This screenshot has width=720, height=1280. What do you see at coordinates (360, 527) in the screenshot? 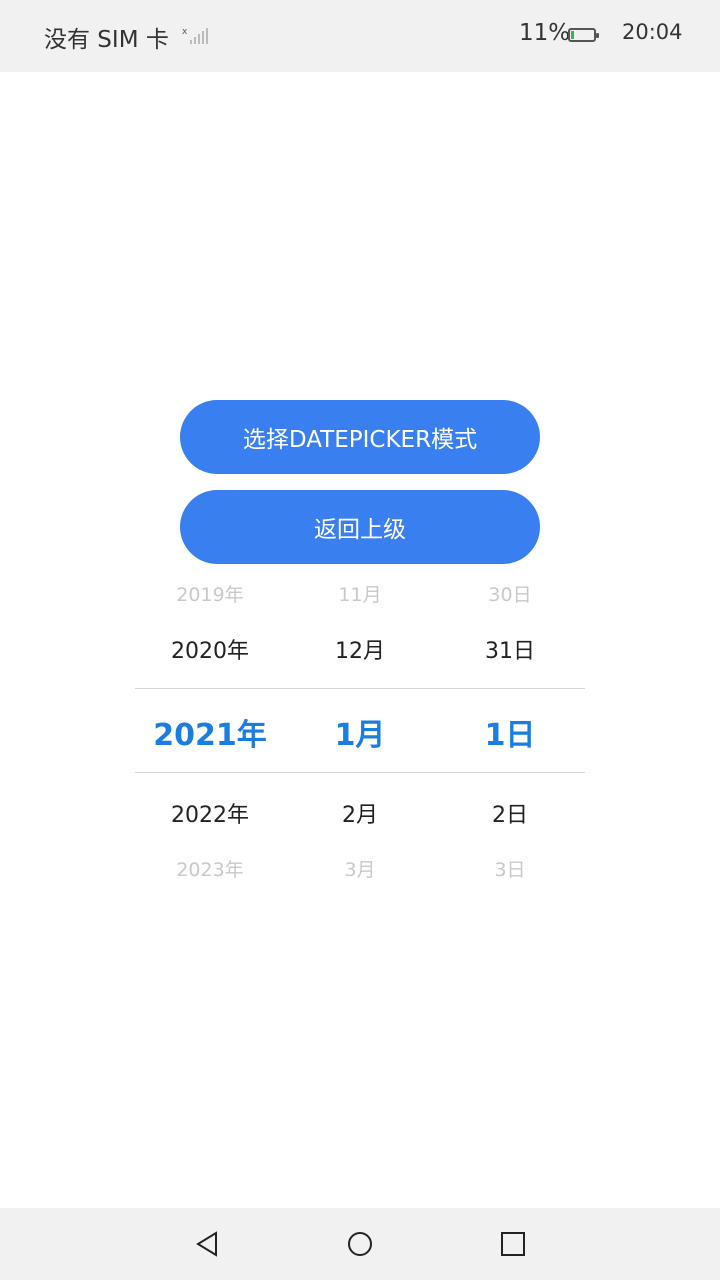
I see `back-to-parent-button: 返回上级` at bounding box center [360, 527].